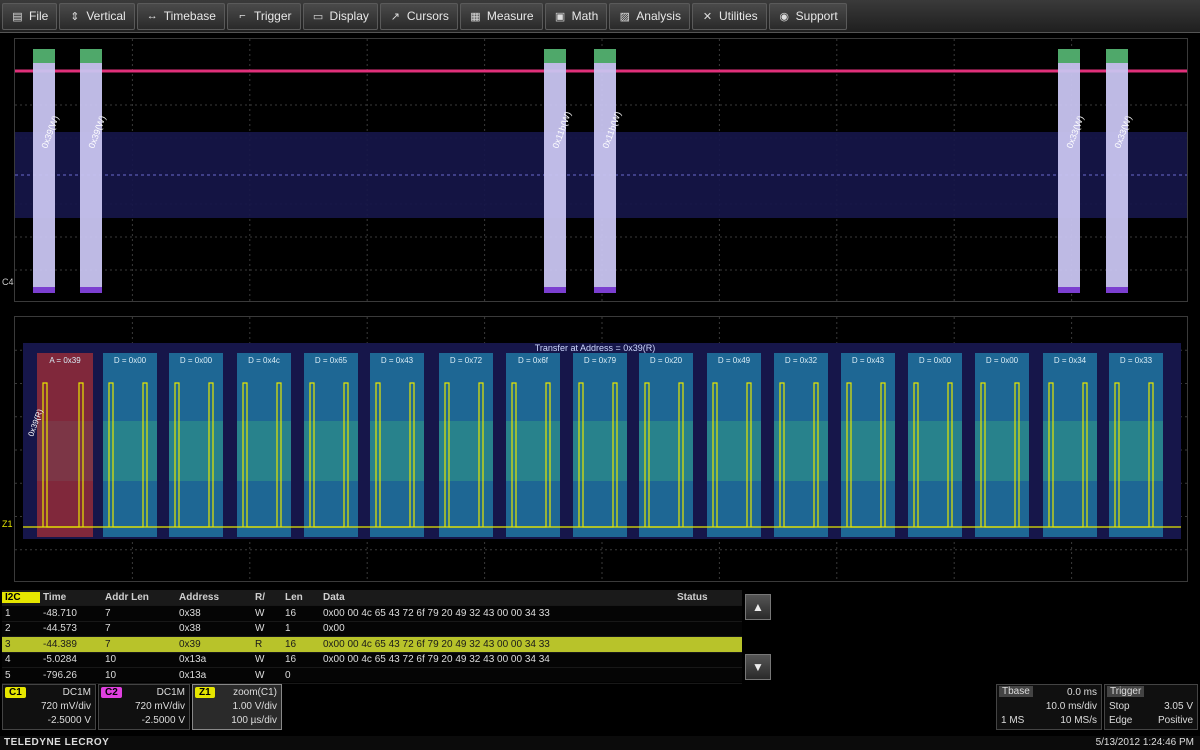 Image resolution: width=1200 pixels, height=750 pixels. What do you see at coordinates (1070, 360) in the screenshot?
I see `cell-label: D = 0x34` at bounding box center [1070, 360].